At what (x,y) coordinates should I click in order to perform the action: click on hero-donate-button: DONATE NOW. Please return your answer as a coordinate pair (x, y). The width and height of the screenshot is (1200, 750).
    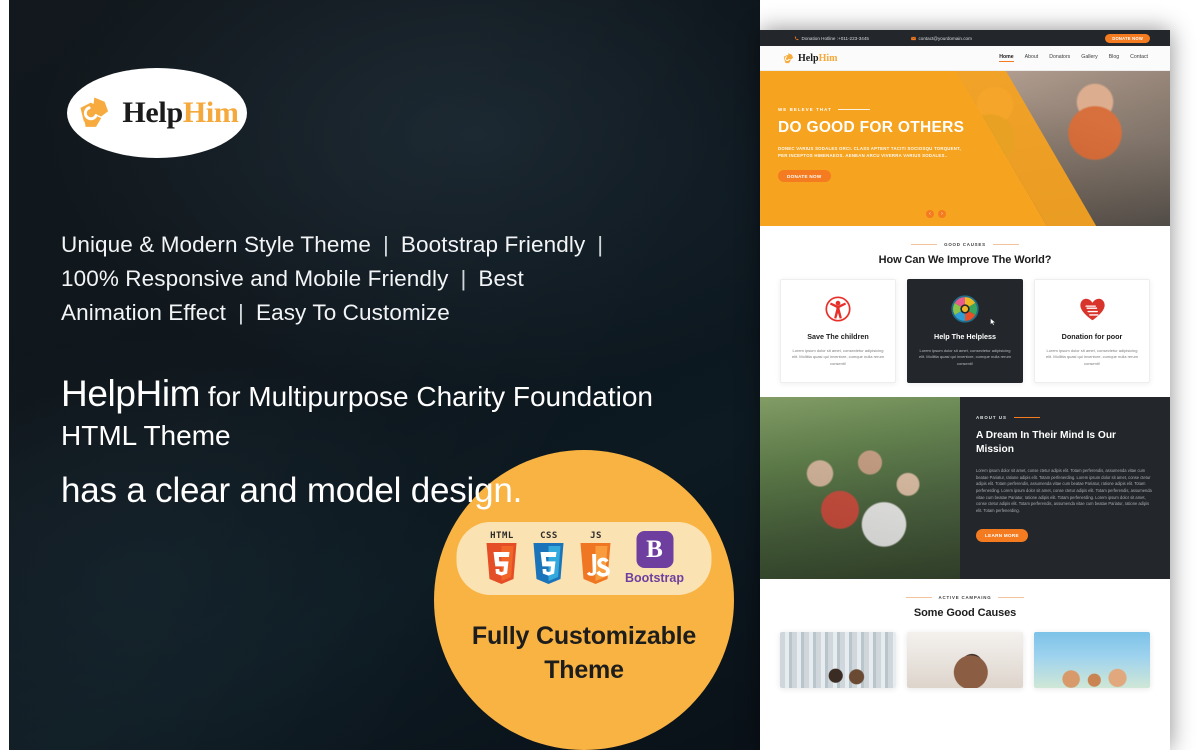
    Looking at the image, I should click on (804, 176).